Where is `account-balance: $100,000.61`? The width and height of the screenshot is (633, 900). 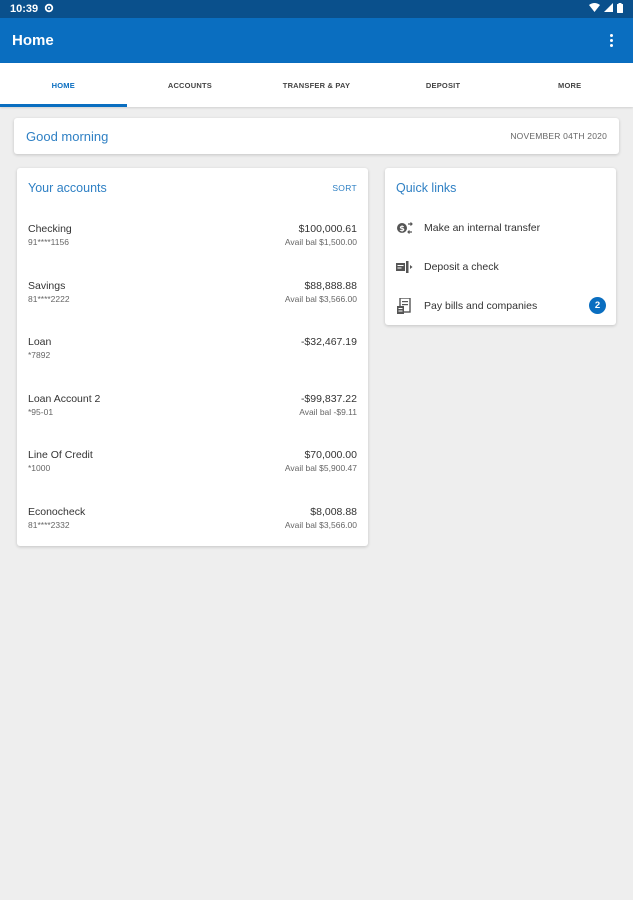 account-balance: $100,000.61 is located at coordinates (327, 229).